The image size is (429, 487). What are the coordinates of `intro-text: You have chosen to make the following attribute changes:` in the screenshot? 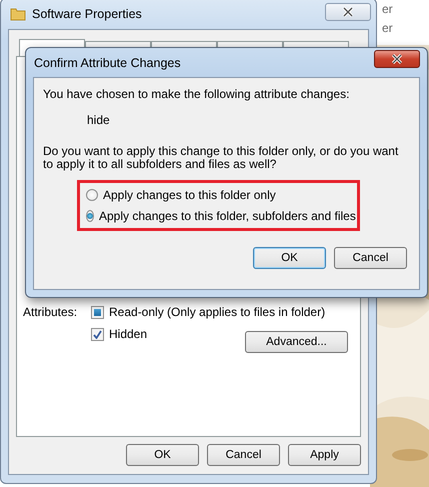 It's located at (196, 94).